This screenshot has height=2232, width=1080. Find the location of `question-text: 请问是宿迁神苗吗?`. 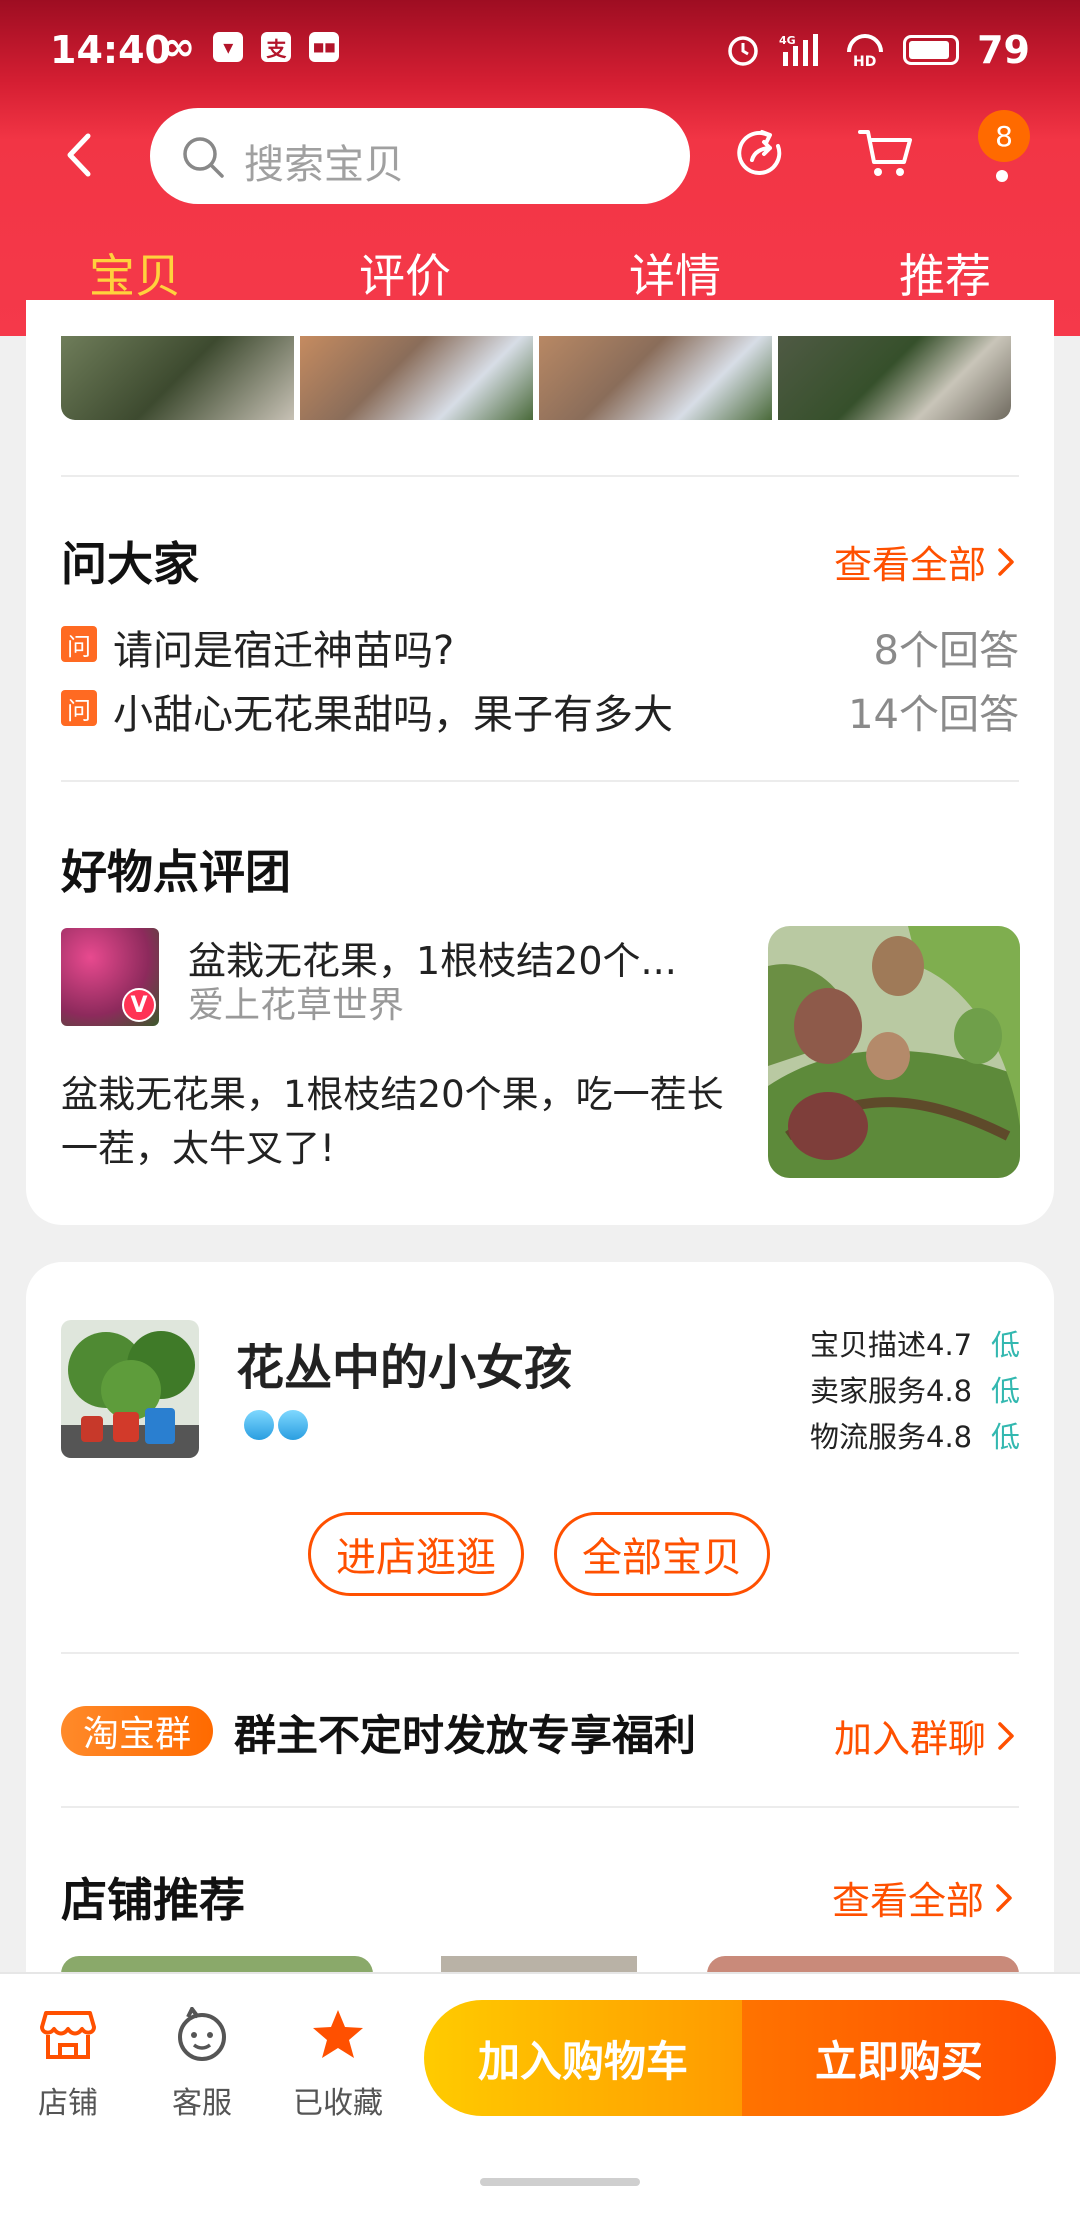

question-text: 请问是宿迁神苗吗? is located at coordinates (284, 651).